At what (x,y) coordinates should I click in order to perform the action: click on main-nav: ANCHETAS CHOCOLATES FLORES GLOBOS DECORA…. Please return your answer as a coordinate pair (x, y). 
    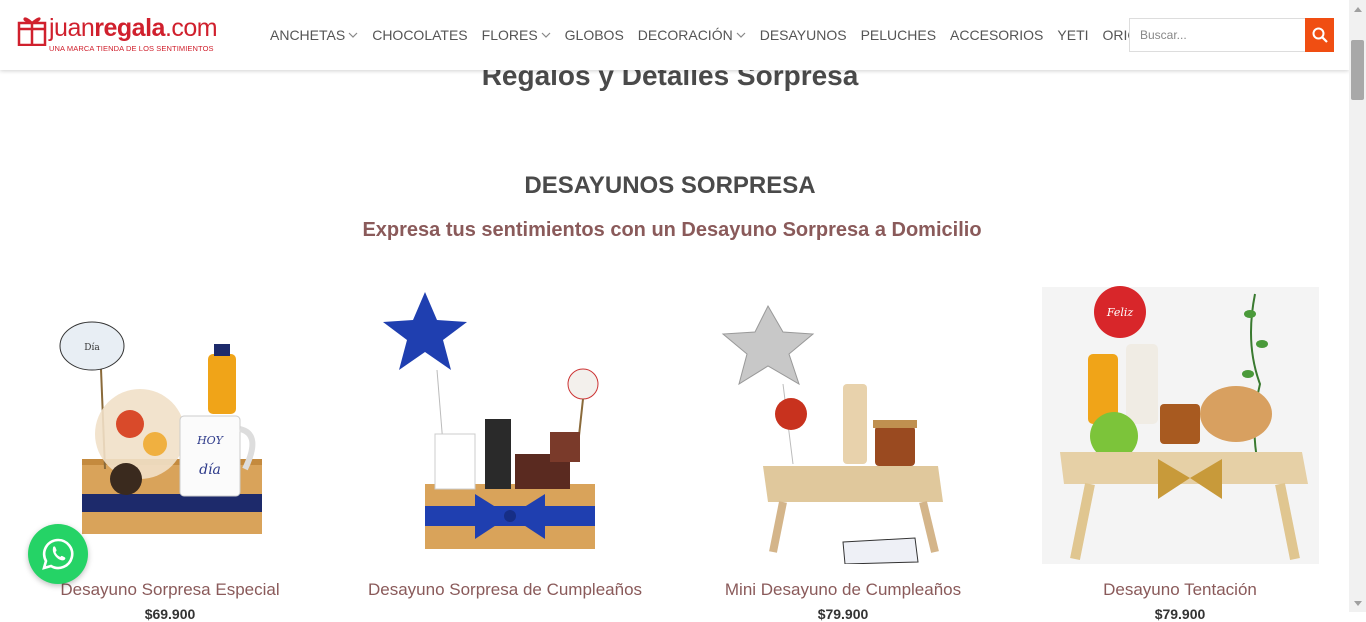
    Looking at the image, I should click on (733, 35).